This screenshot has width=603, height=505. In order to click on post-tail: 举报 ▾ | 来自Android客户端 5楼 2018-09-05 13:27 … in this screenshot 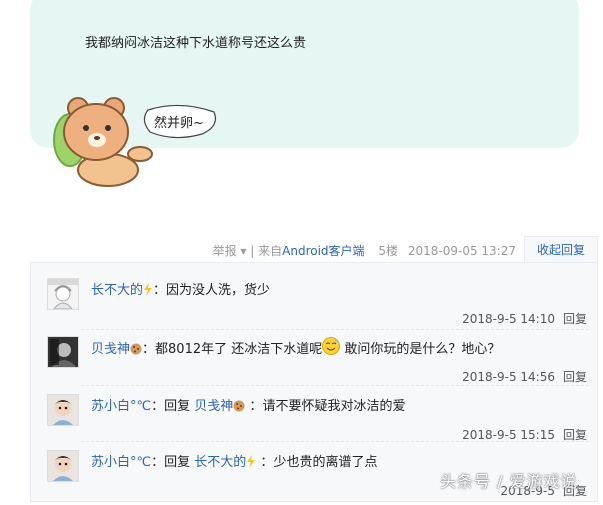, I will do `click(301, 249)`.